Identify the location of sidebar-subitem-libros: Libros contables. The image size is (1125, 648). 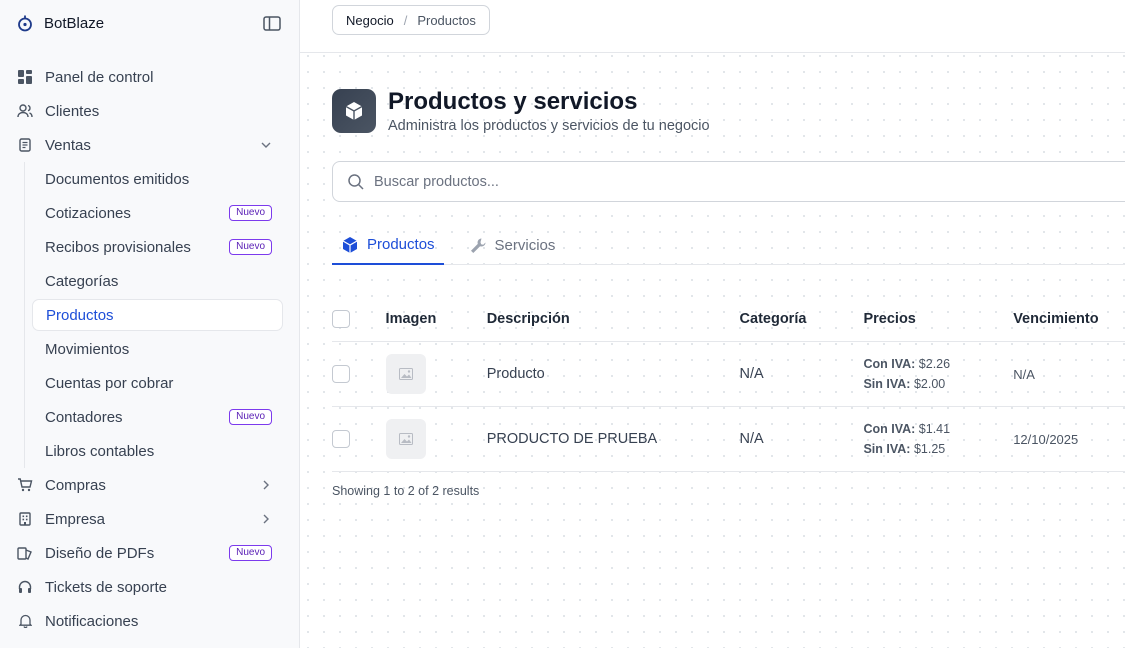
(157, 451).